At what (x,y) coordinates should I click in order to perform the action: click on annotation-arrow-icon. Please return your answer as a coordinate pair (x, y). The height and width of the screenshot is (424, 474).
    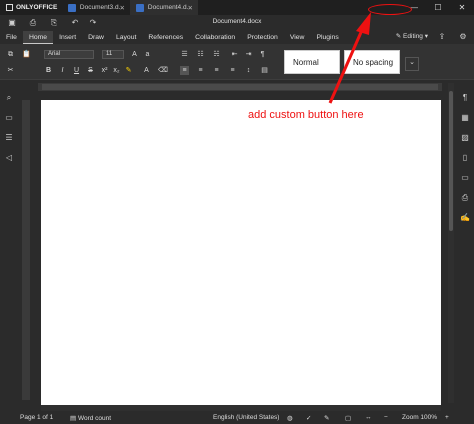
    Looking at the image, I should click on (349, 58).